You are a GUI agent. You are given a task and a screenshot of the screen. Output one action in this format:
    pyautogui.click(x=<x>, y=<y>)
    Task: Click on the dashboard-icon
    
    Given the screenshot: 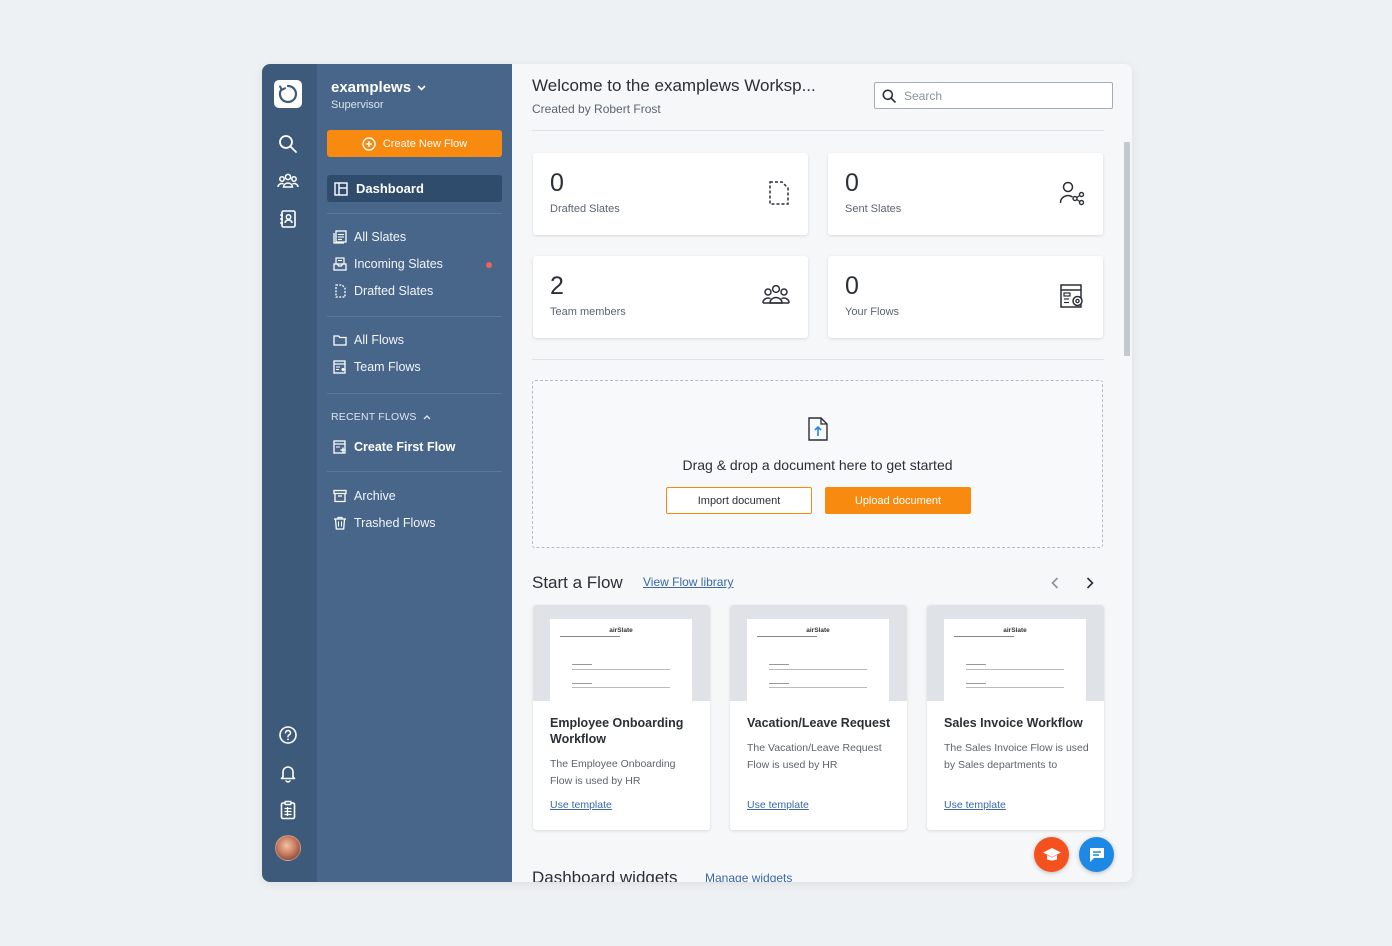 What is the action you would take?
    pyautogui.click(x=341, y=188)
    